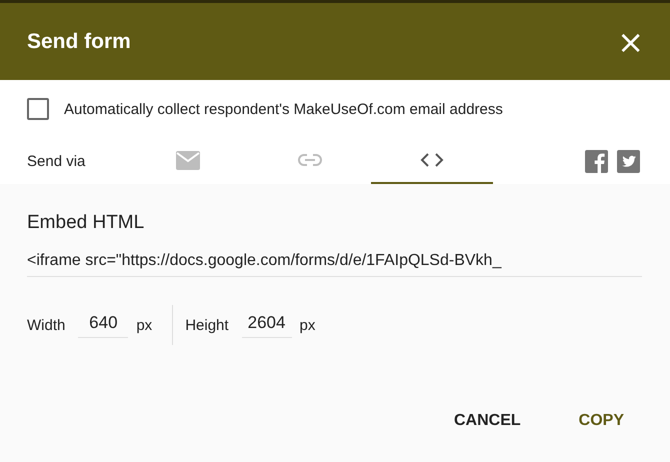 The height and width of the screenshot is (462, 670). I want to click on height-label: Height, so click(207, 325).